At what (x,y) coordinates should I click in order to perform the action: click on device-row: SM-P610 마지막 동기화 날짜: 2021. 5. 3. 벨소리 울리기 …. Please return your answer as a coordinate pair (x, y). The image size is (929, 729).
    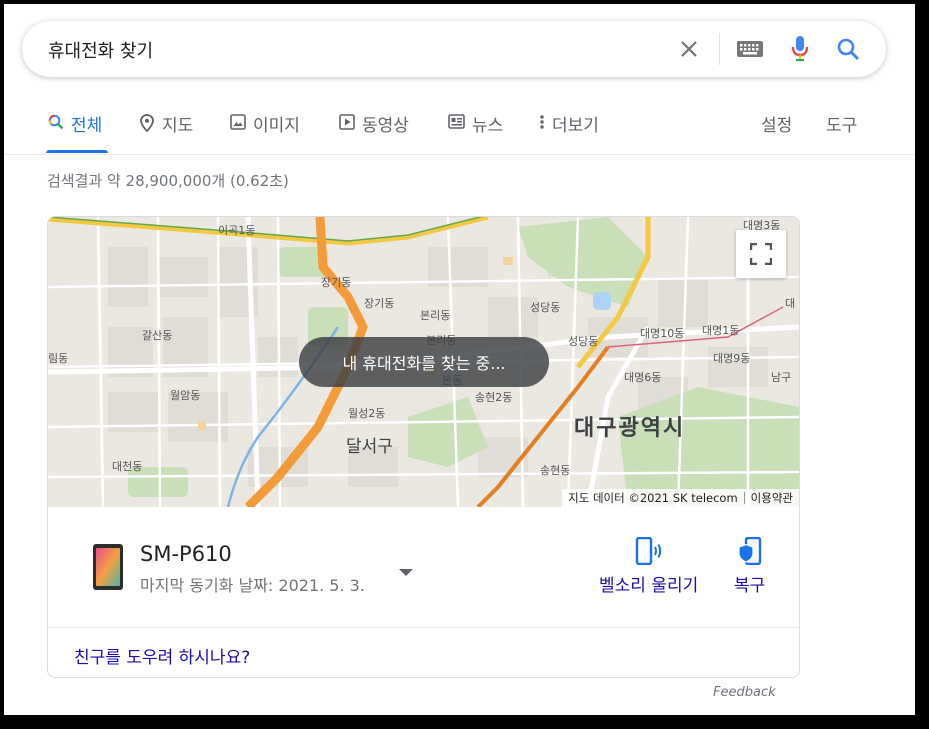
    Looking at the image, I should click on (423, 567).